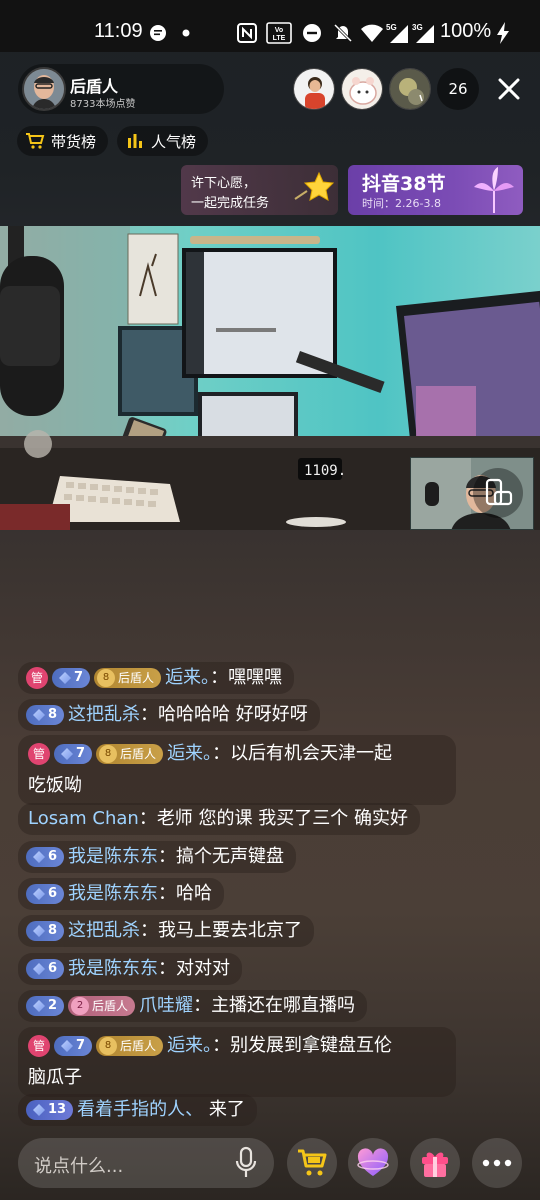 This screenshot has width=540, height=1200. Describe the element at coordinates (226, 1109) in the screenshot. I see `comment-text: 来了` at that location.